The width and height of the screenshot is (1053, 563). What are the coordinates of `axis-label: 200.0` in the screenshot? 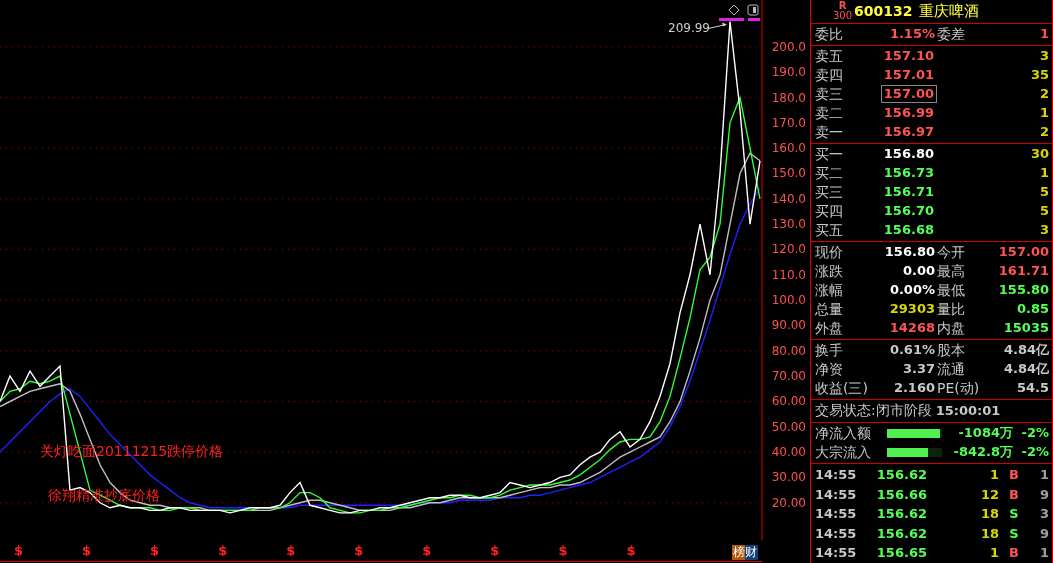 It's located at (788, 46).